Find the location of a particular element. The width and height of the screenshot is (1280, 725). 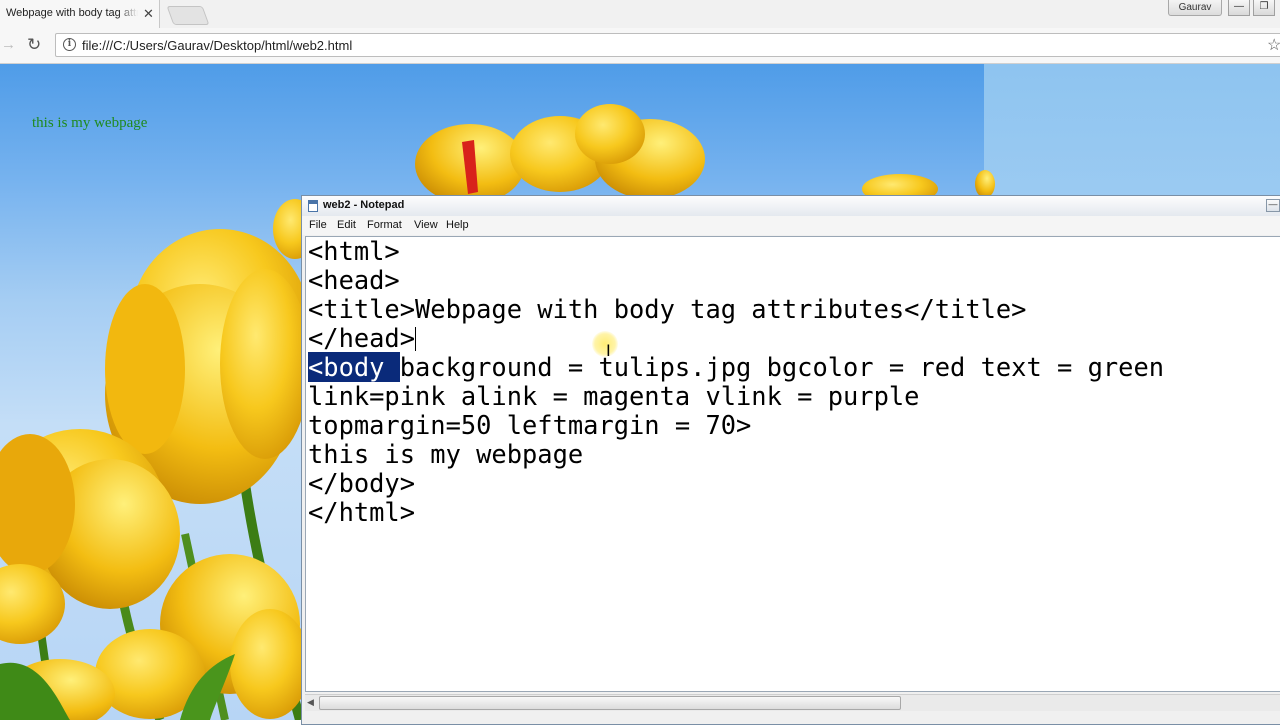

notepad-minimize-icon: — is located at coordinates (1273, 205).